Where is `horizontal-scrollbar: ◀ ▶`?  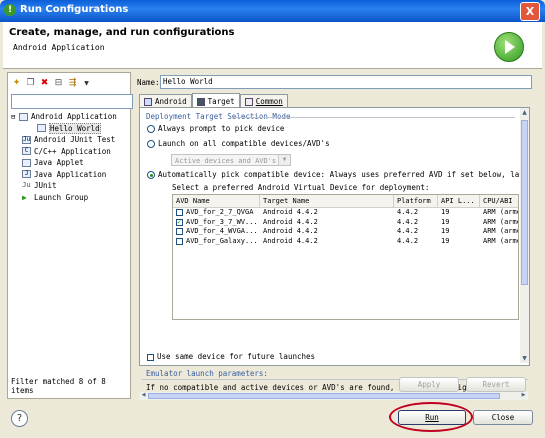 horizontal-scrollbar: ◀ ▶ is located at coordinates (333, 396).